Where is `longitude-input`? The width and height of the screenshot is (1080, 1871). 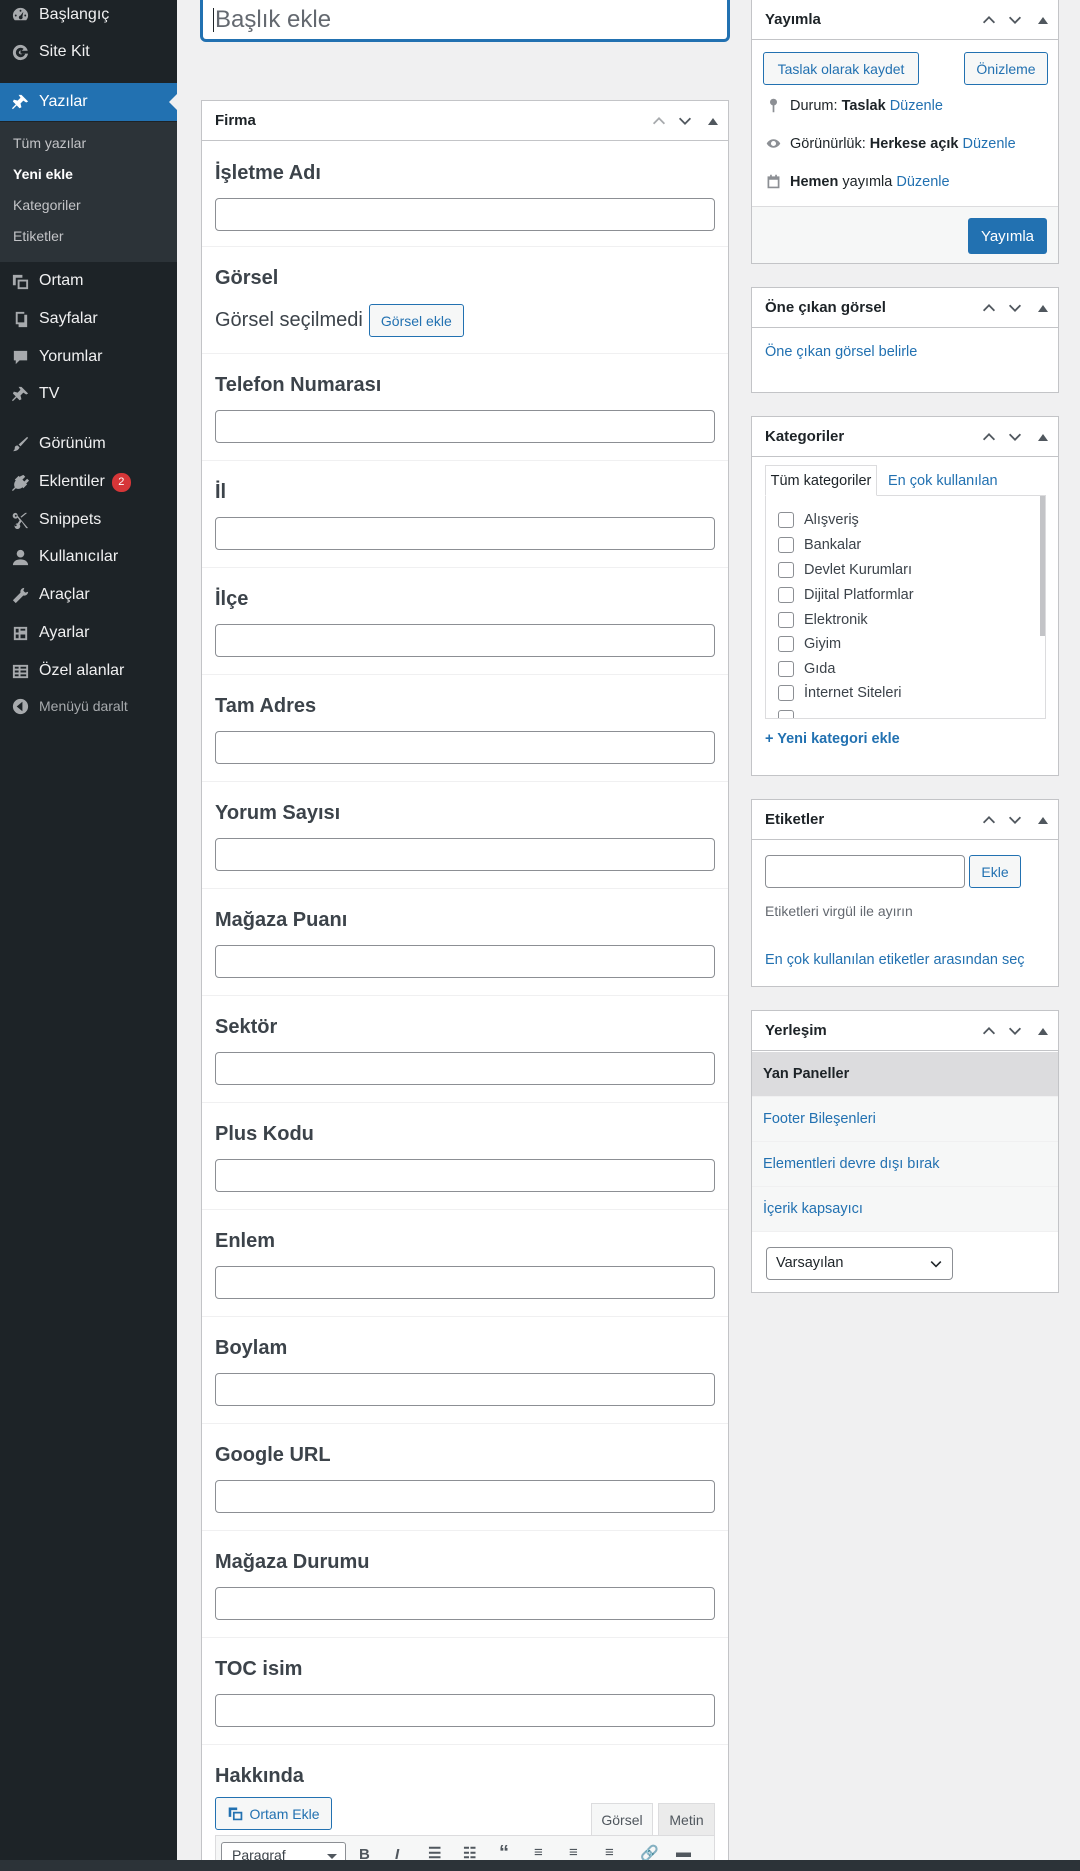
longitude-input is located at coordinates (465, 1389).